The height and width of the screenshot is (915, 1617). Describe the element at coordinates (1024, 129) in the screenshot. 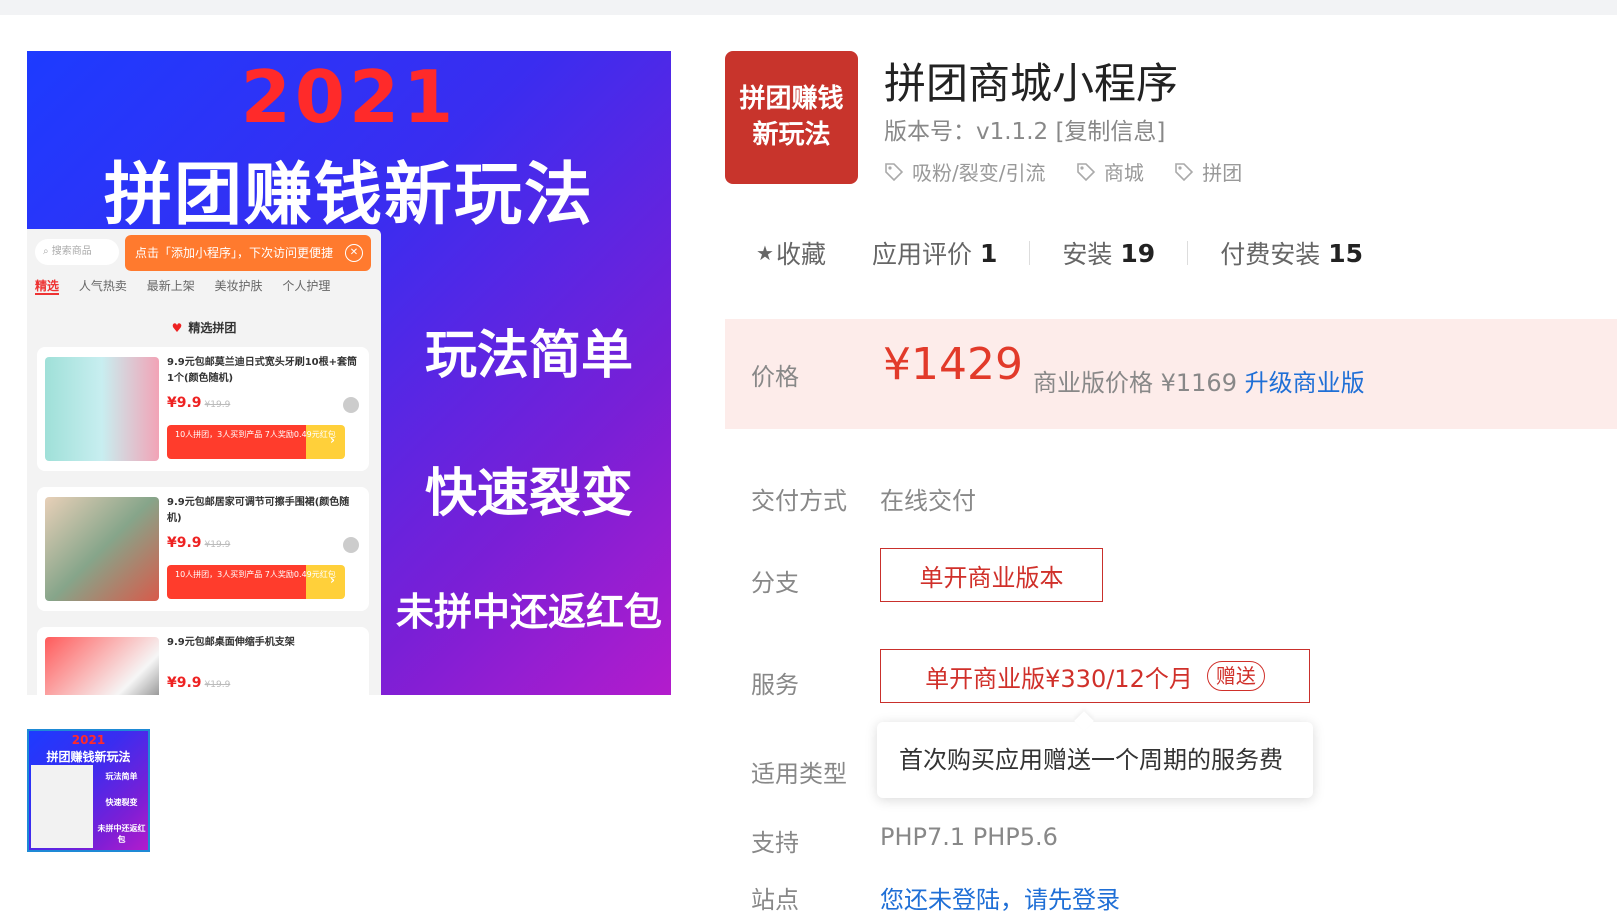

I see `version-line: 版本号：v1.1.2 [复制信息]` at that location.